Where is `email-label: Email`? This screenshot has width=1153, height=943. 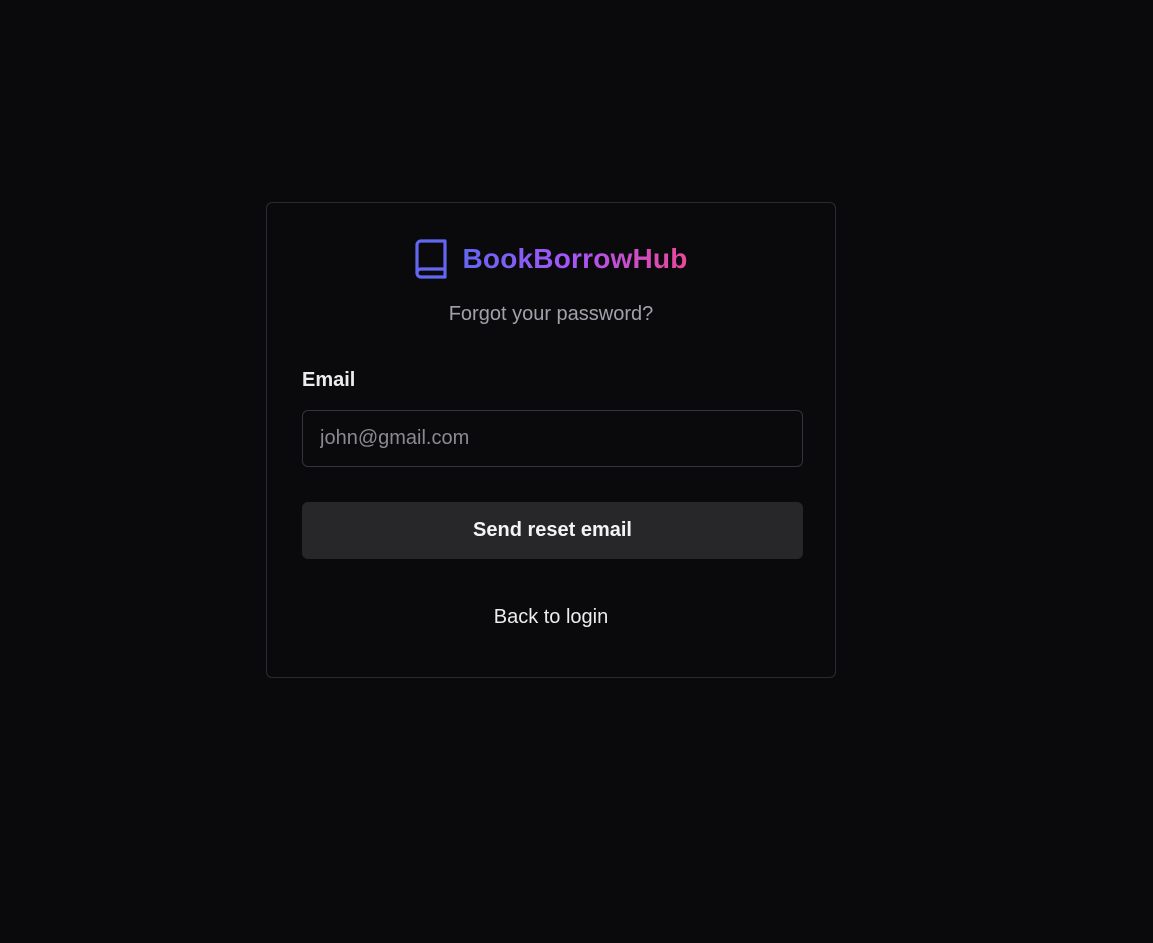 email-label: Email is located at coordinates (329, 380).